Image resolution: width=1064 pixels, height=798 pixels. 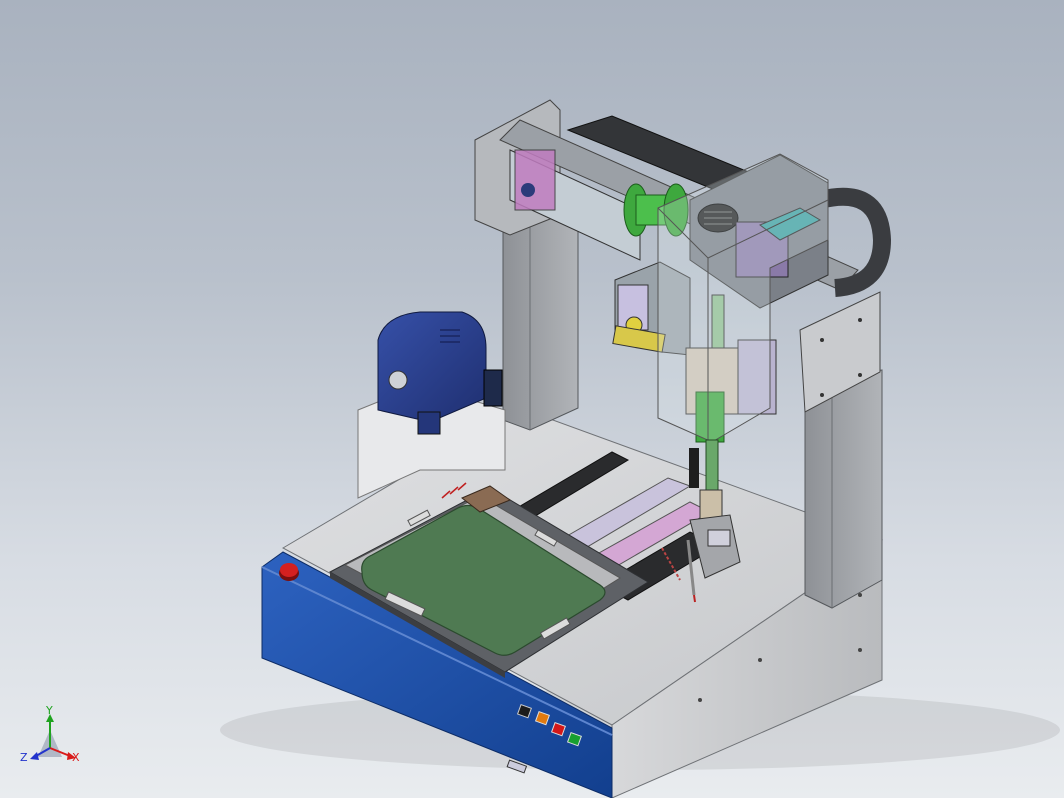 What do you see at coordinates (431, 405) in the screenshot?
I see `spindle-motor` at bounding box center [431, 405].